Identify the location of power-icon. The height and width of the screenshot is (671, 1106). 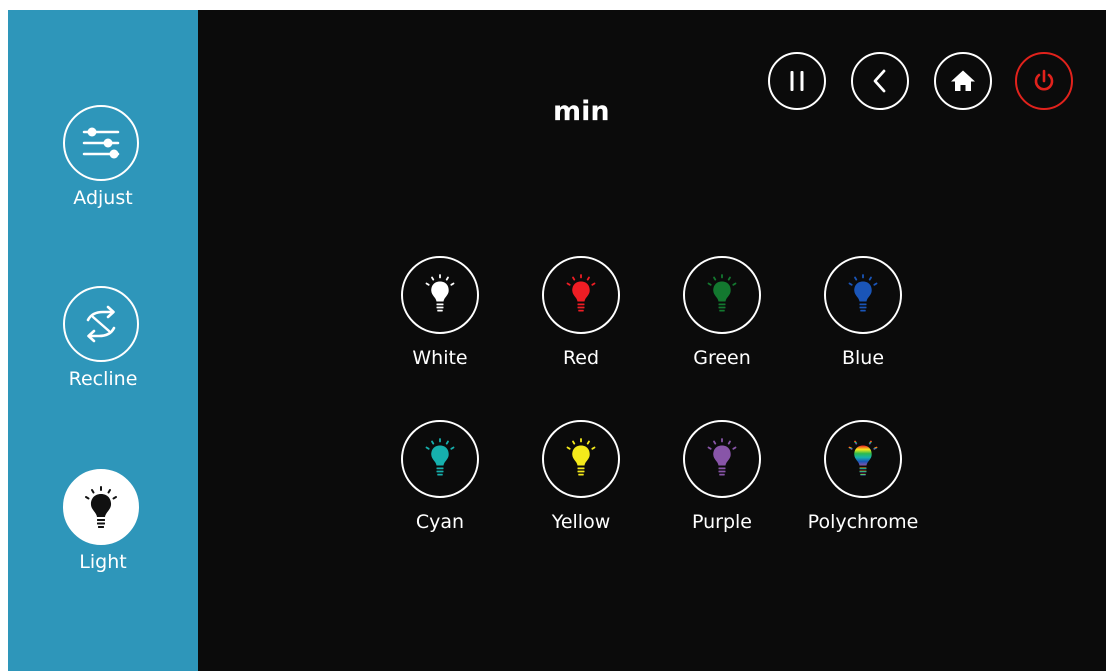
(1044, 80).